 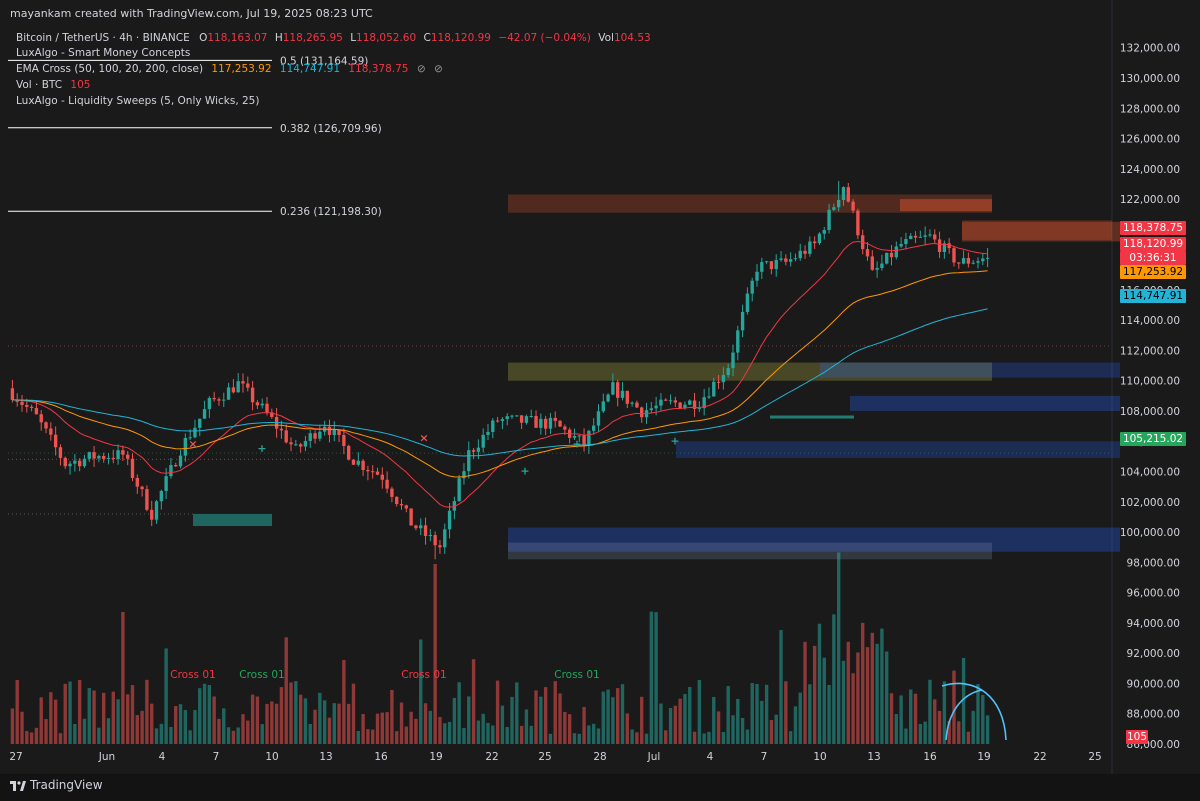 What do you see at coordinates (1153, 594) in the screenshot?
I see `price-tick-label: 96,000.00` at bounding box center [1153, 594].